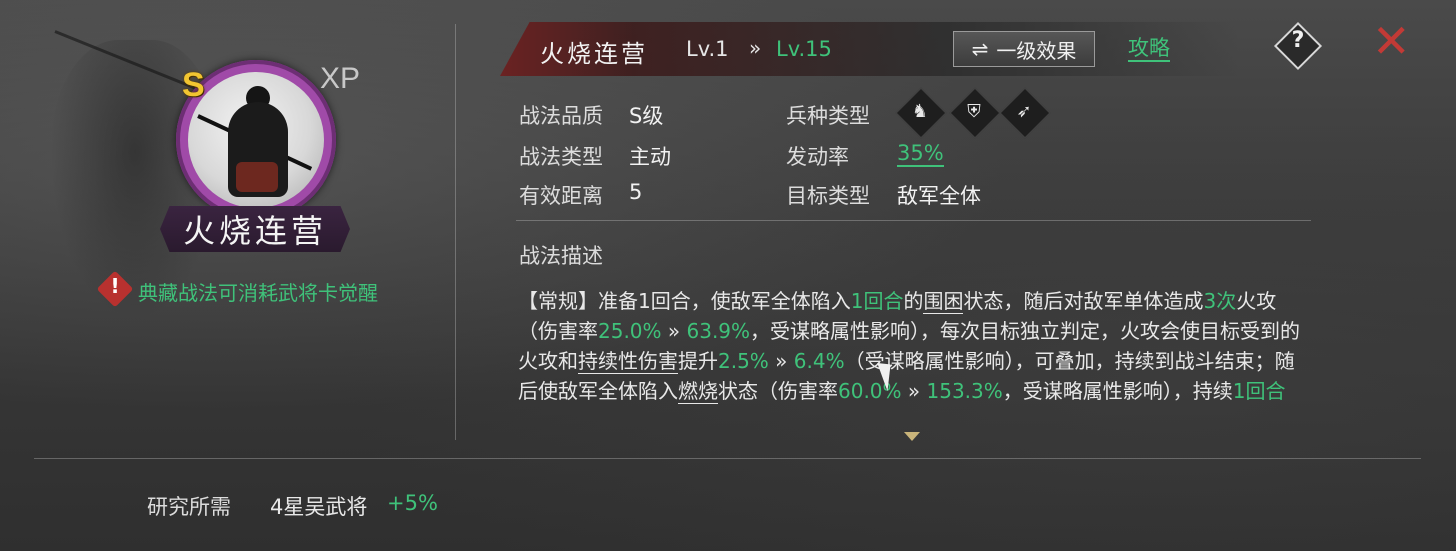 The image size is (1456, 551). Describe the element at coordinates (913, 301) in the screenshot. I see `desc-text-2: 的` at that location.